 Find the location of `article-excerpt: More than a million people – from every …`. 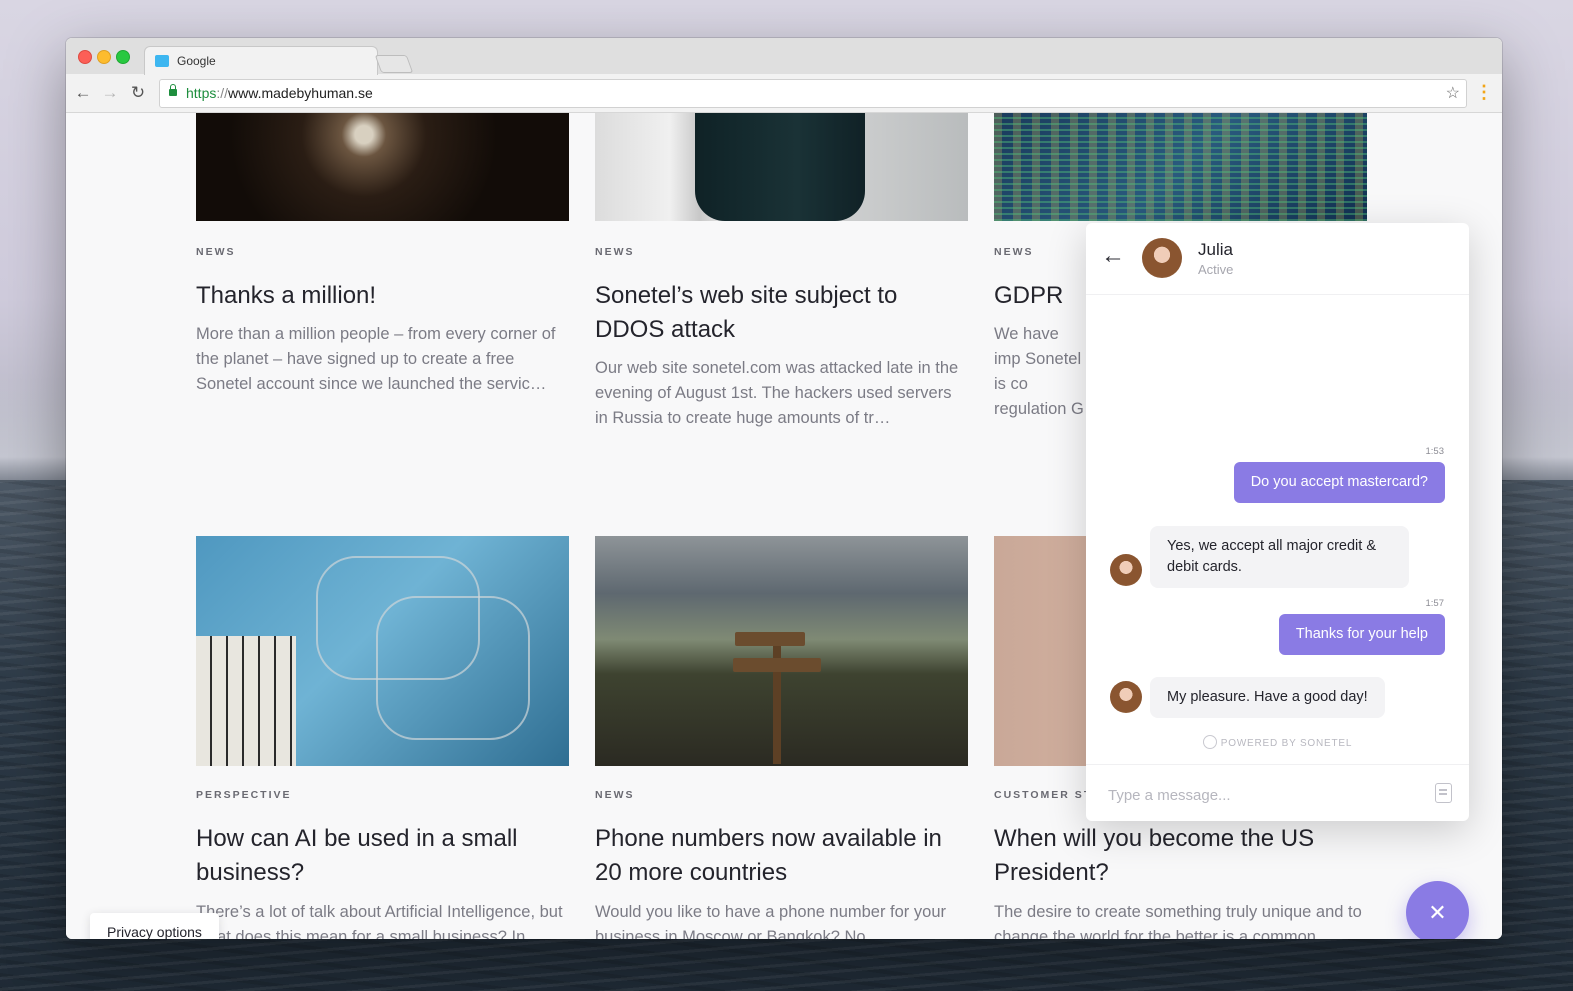

article-excerpt: More than a million people – from every … is located at coordinates (376, 359).